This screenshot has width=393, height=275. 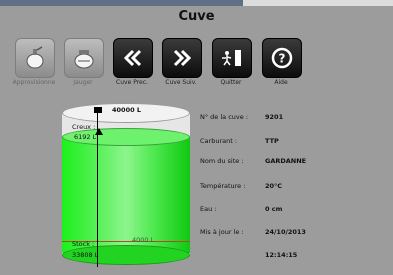 What do you see at coordinates (274, 209) in the screenshot?
I see `water-value: 0 cm` at bounding box center [274, 209].